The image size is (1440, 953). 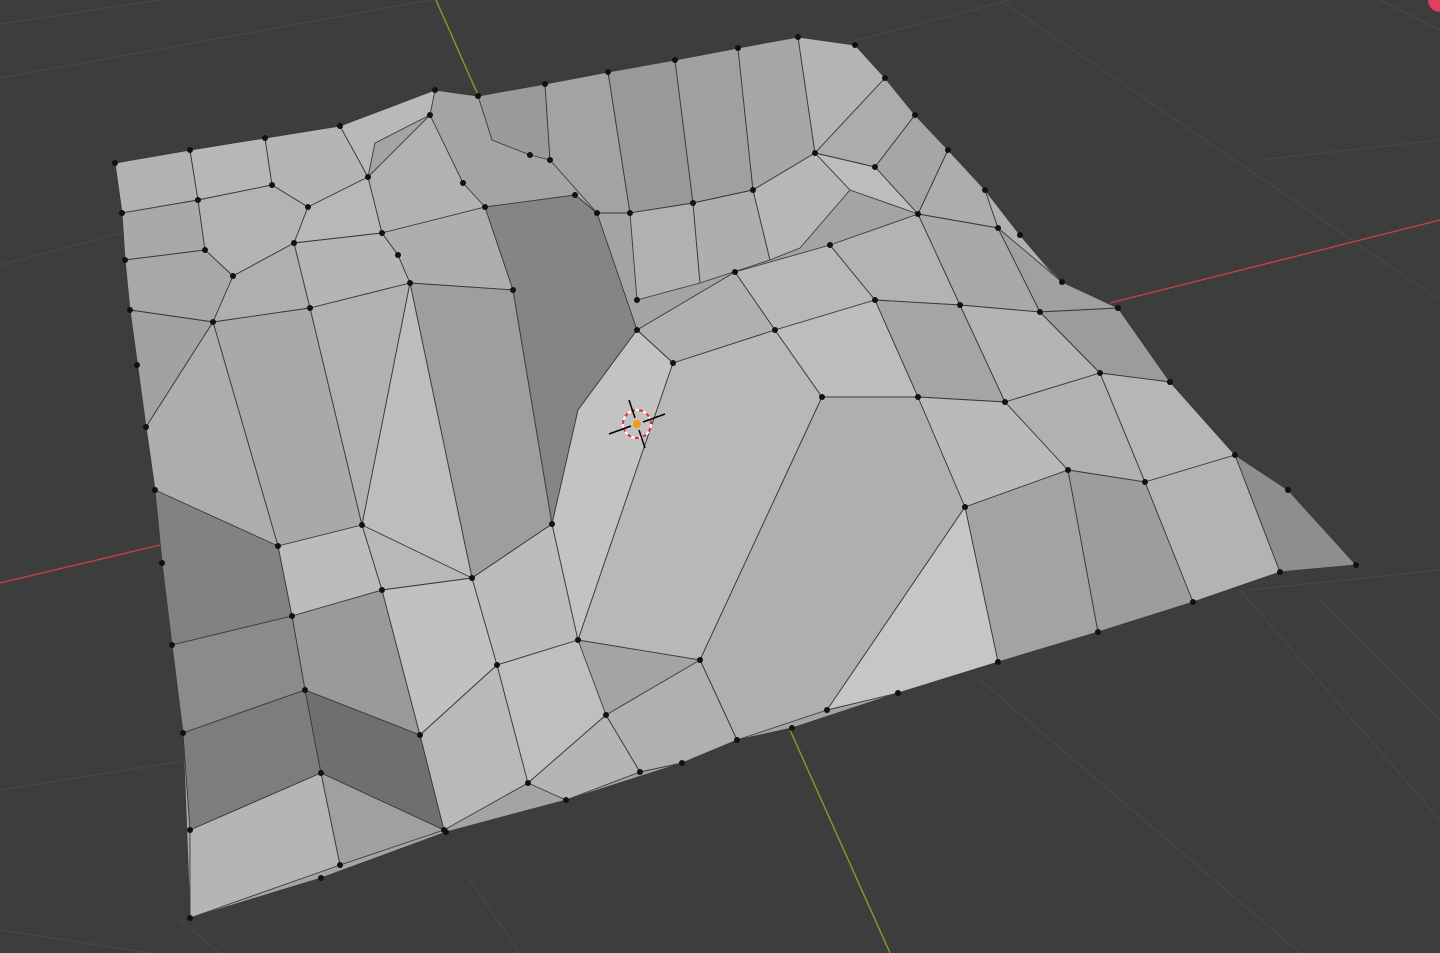 I want to click on mesh-face, so click(x=665, y=251).